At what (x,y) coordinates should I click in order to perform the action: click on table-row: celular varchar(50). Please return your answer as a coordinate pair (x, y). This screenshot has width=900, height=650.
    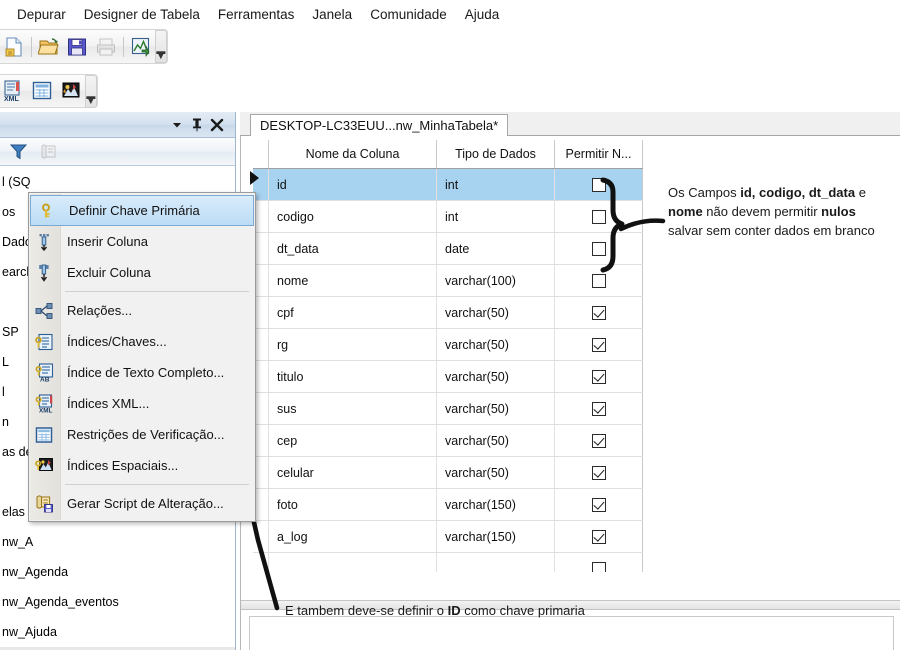
    Looking at the image, I should click on (448, 473).